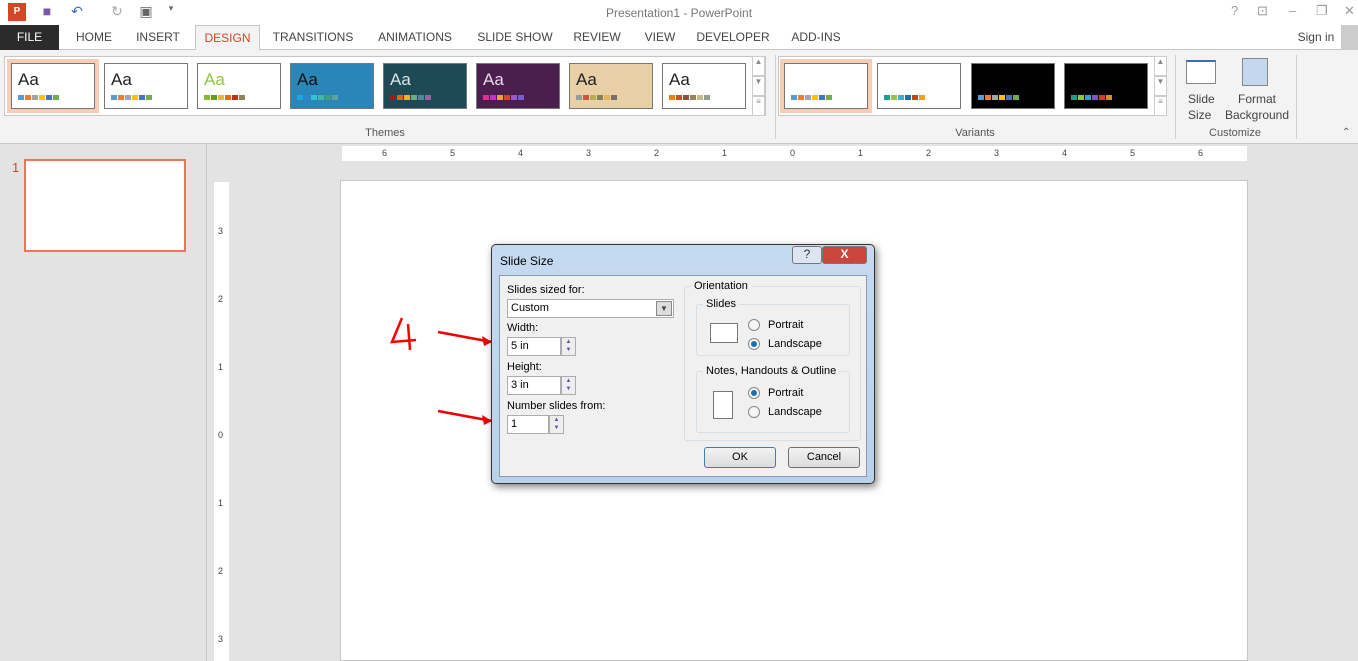 This screenshot has width=1358, height=661. I want to click on ruler-tick-label: 1, so click(221, 503).